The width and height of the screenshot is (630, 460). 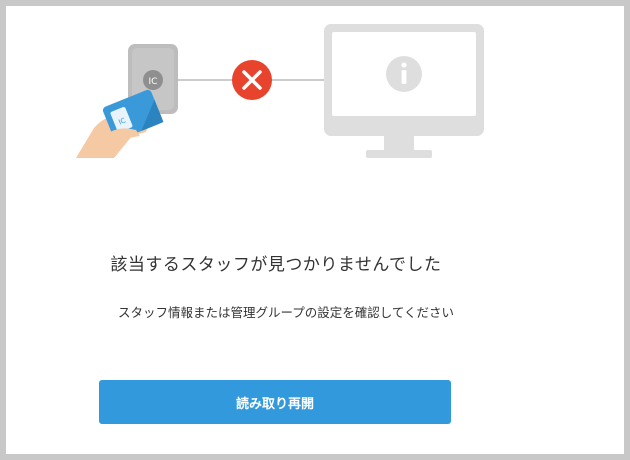 I want to click on hand-with-card-icon: IC, so click(x=120, y=123).